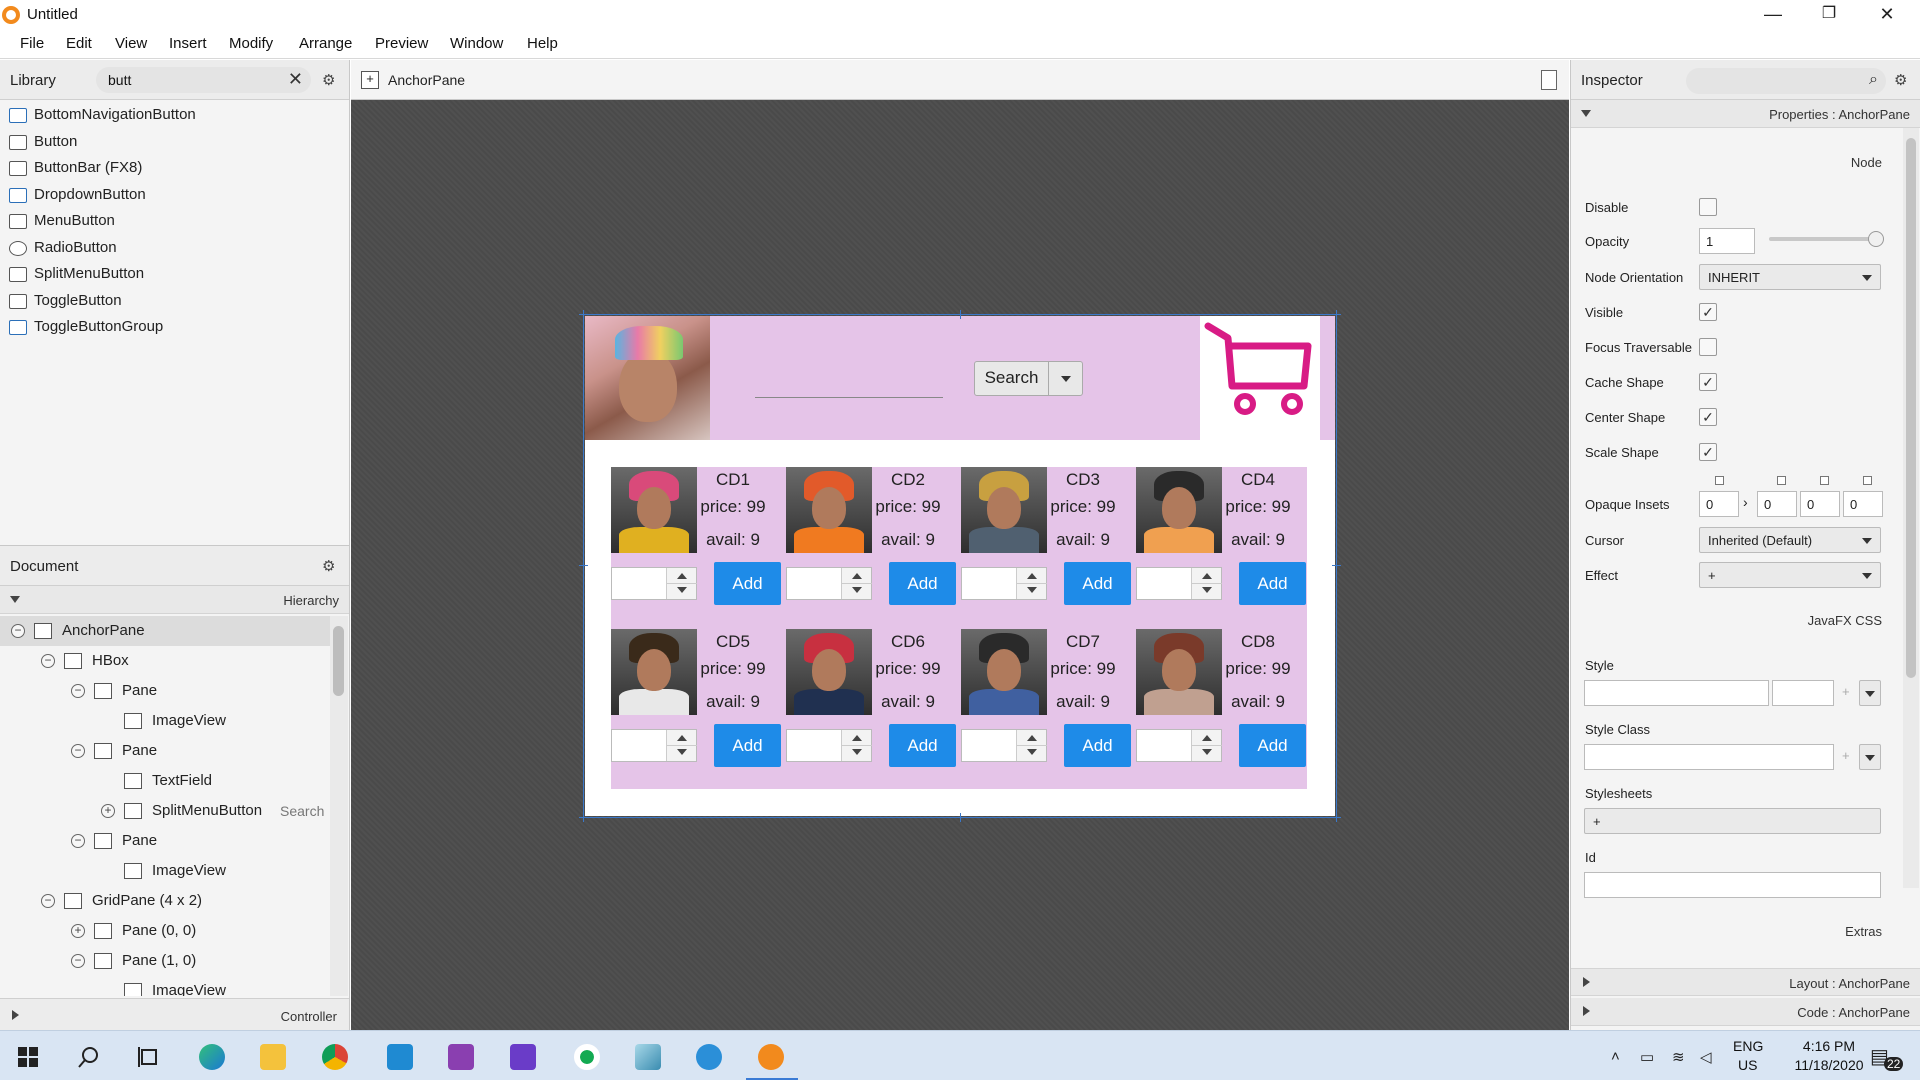 This screenshot has width=1920, height=1080. What do you see at coordinates (1727, 241) in the screenshot?
I see `opacity-input: 1` at bounding box center [1727, 241].